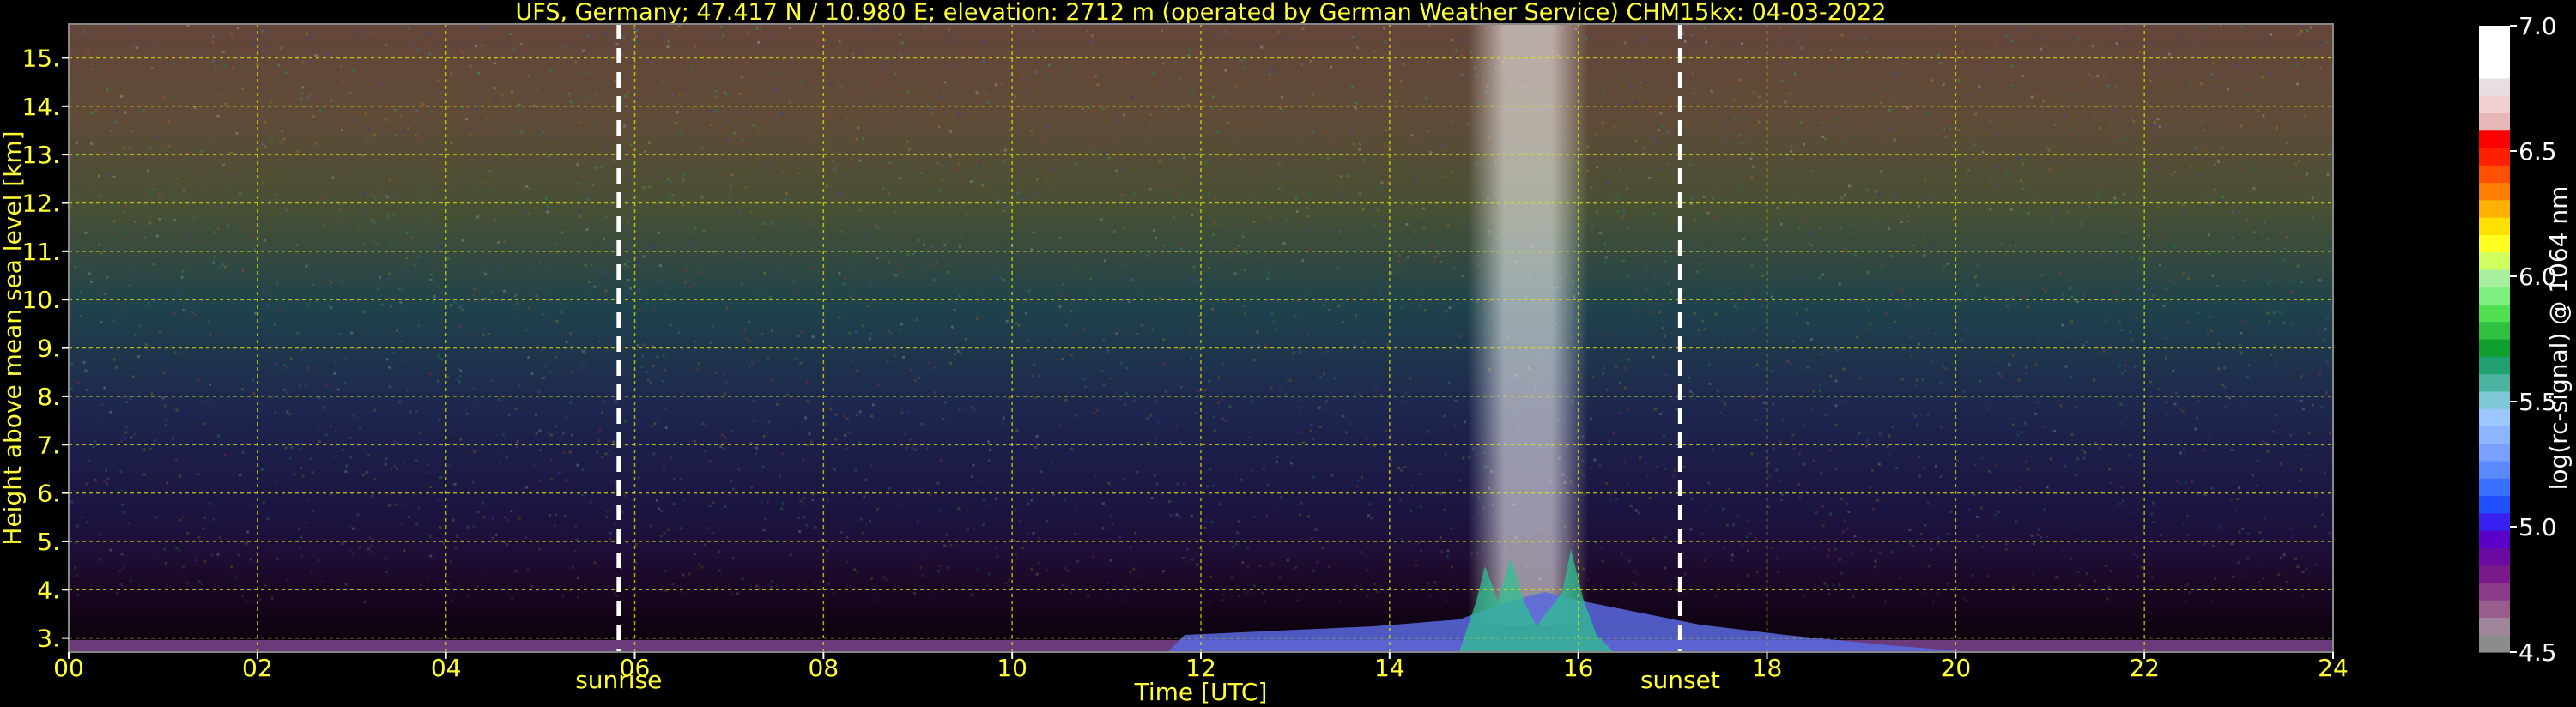 The width and height of the screenshot is (2576, 707). Describe the element at coordinates (1956, 668) in the screenshot. I see `x-tick-label: 20` at that location.